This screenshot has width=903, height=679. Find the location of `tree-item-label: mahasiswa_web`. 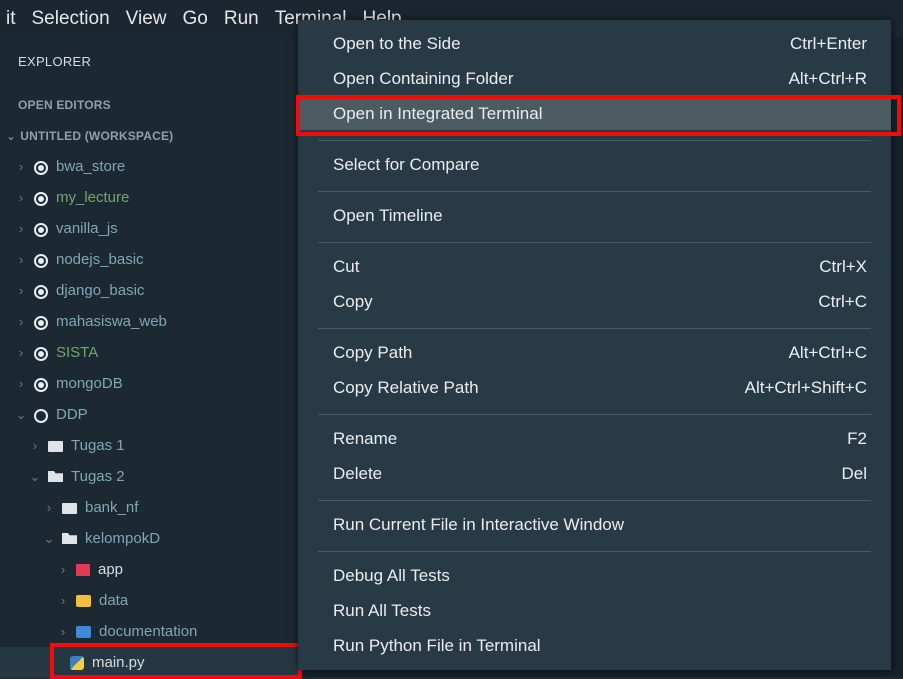

tree-item-label: mahasiswa_web is located at coordinates (111, 321).